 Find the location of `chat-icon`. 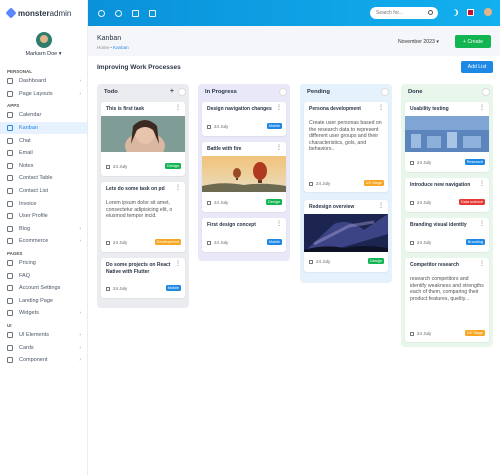

chat-icon is located at coordinates (10, 140).